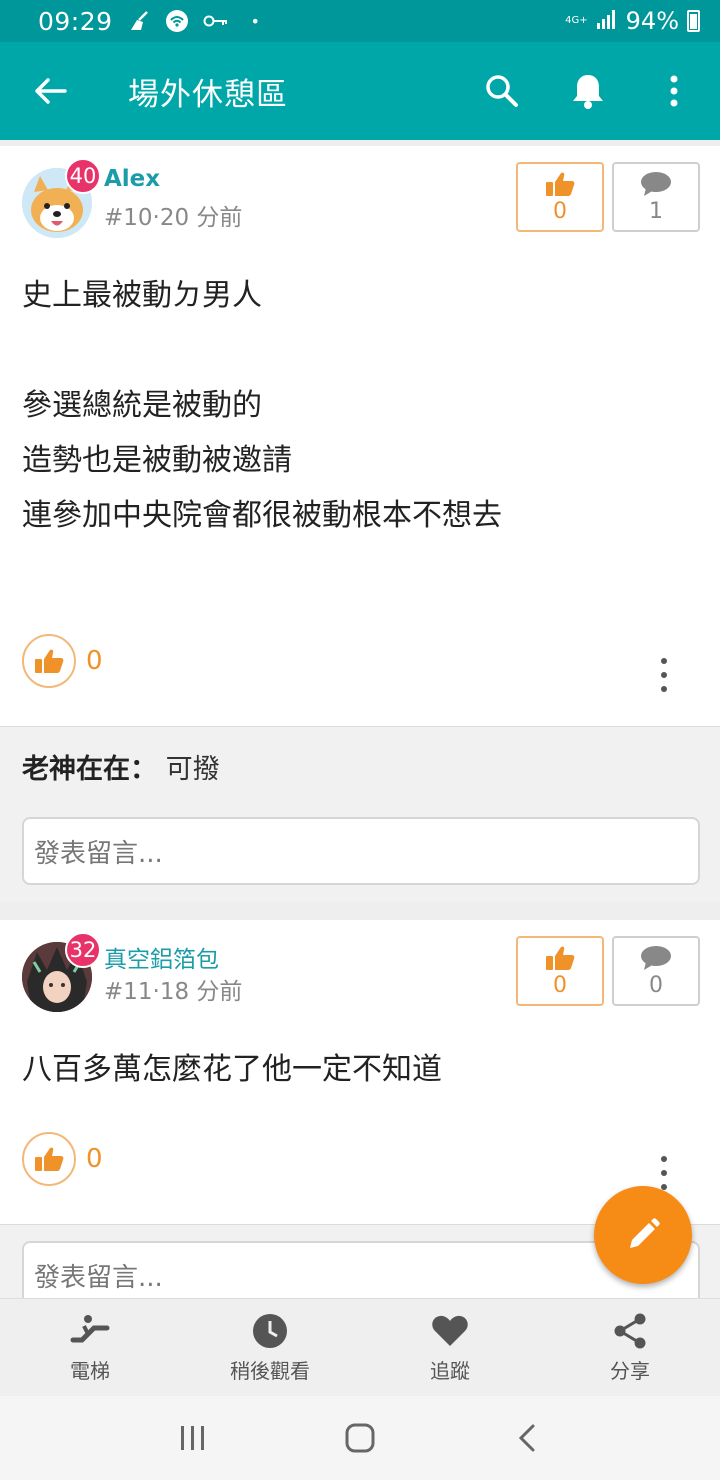  I want to click on back-arrow-icon, so click(50, 91).